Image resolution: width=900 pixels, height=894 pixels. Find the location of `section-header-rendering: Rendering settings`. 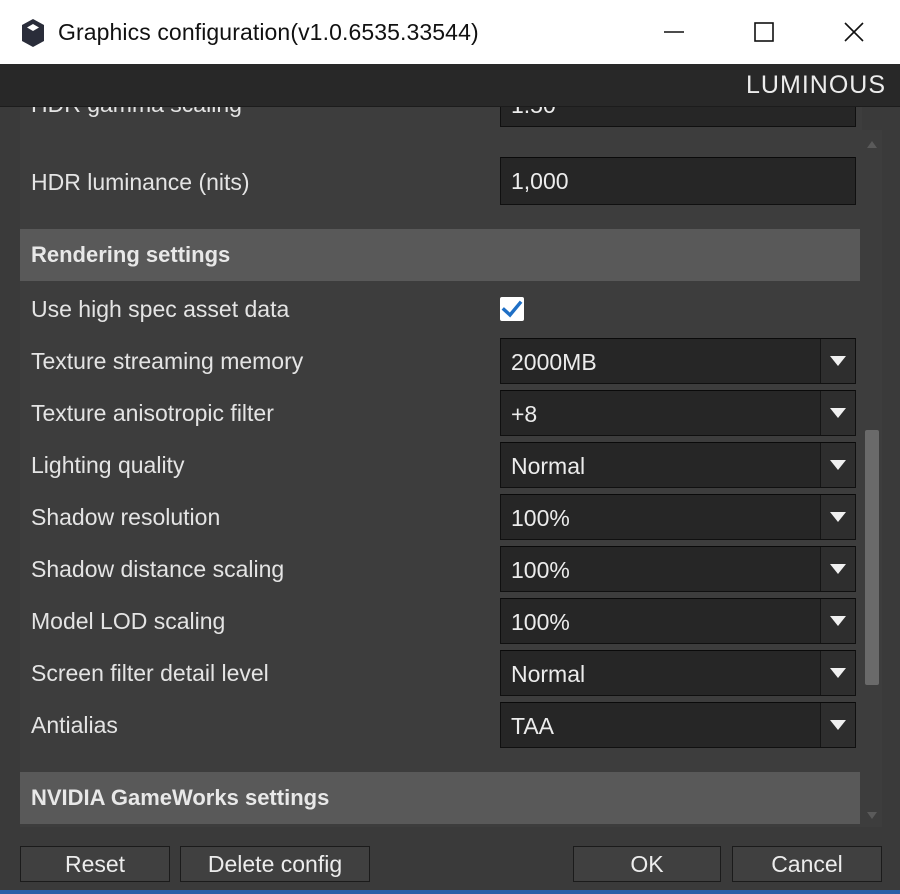

section-header-rendering: Rendering settings is located at coordinates (440, 255).